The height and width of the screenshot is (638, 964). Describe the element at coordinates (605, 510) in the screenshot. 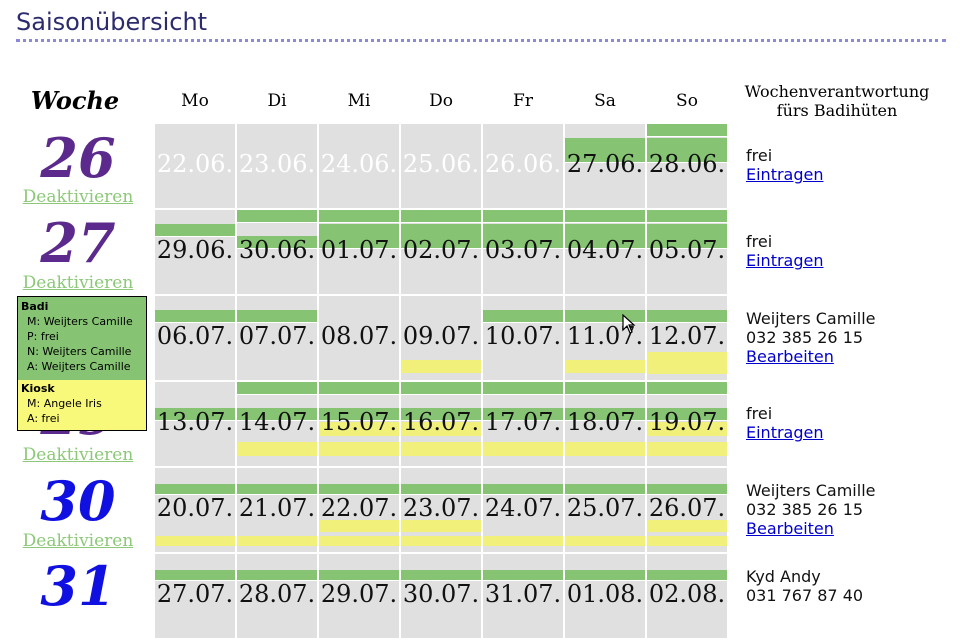

I see `day-cell: 25.07.` at that location.